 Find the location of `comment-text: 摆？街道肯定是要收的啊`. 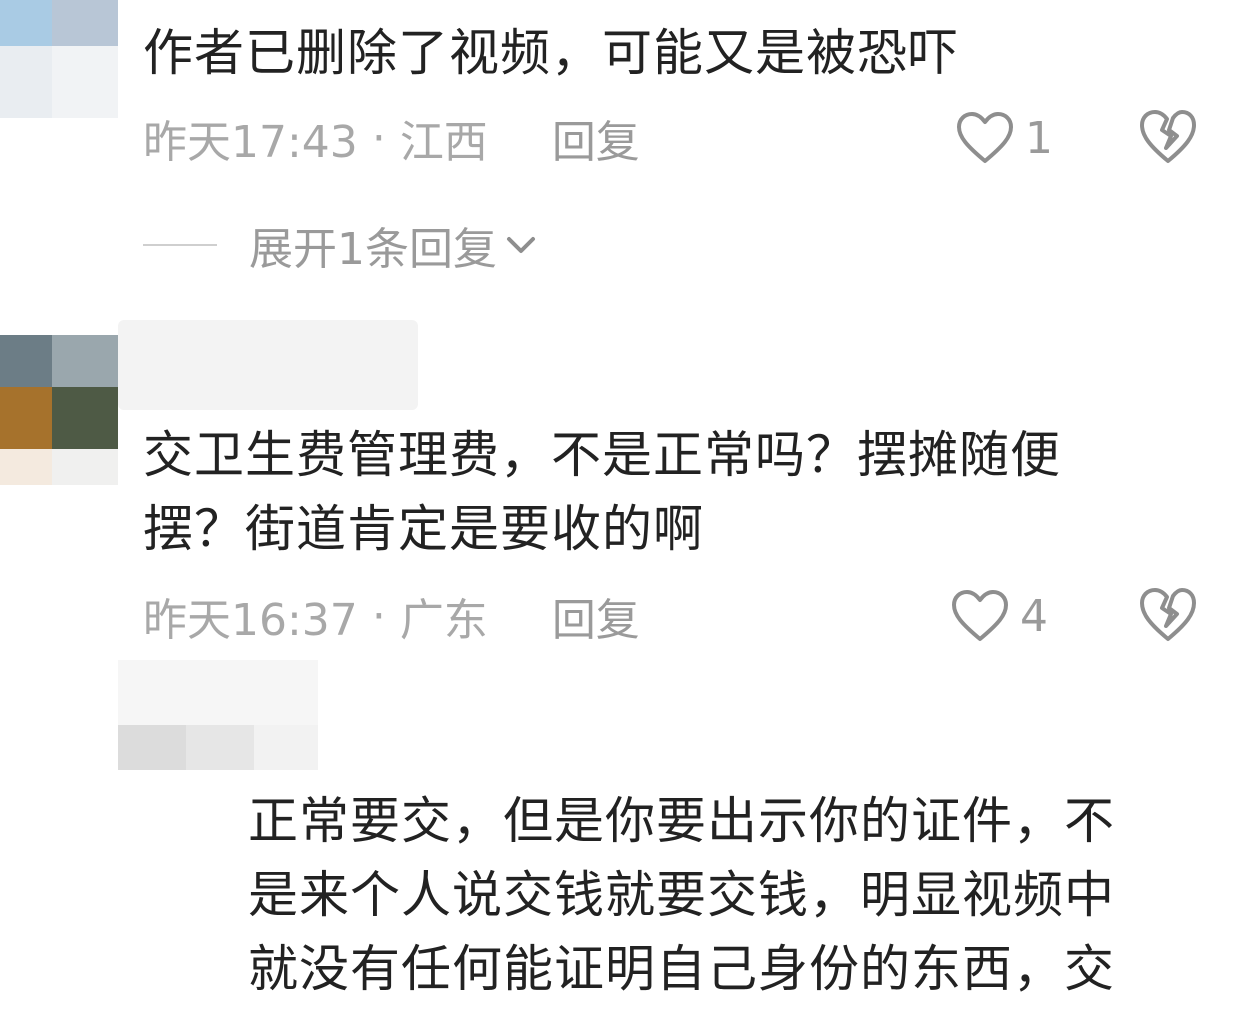

comment-text: 摆？街道肯定是要收的啊 is located at coordinates (423, 529).